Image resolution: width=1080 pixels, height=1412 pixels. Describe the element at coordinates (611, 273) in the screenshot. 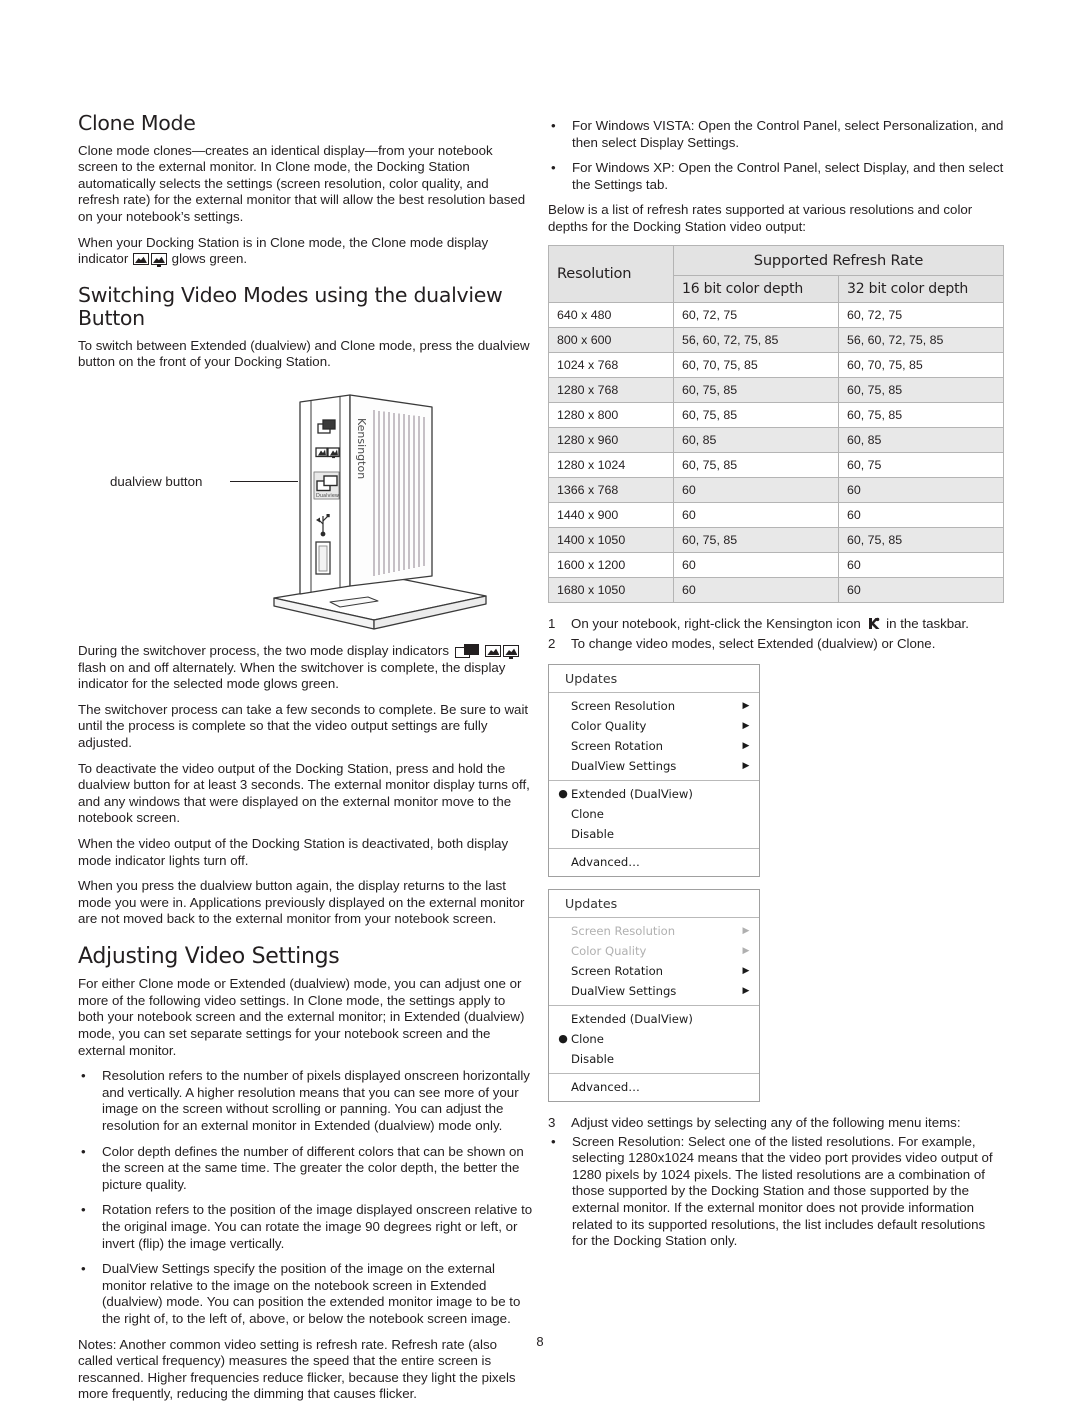

I see `header-resolution: Resolution` at that location.